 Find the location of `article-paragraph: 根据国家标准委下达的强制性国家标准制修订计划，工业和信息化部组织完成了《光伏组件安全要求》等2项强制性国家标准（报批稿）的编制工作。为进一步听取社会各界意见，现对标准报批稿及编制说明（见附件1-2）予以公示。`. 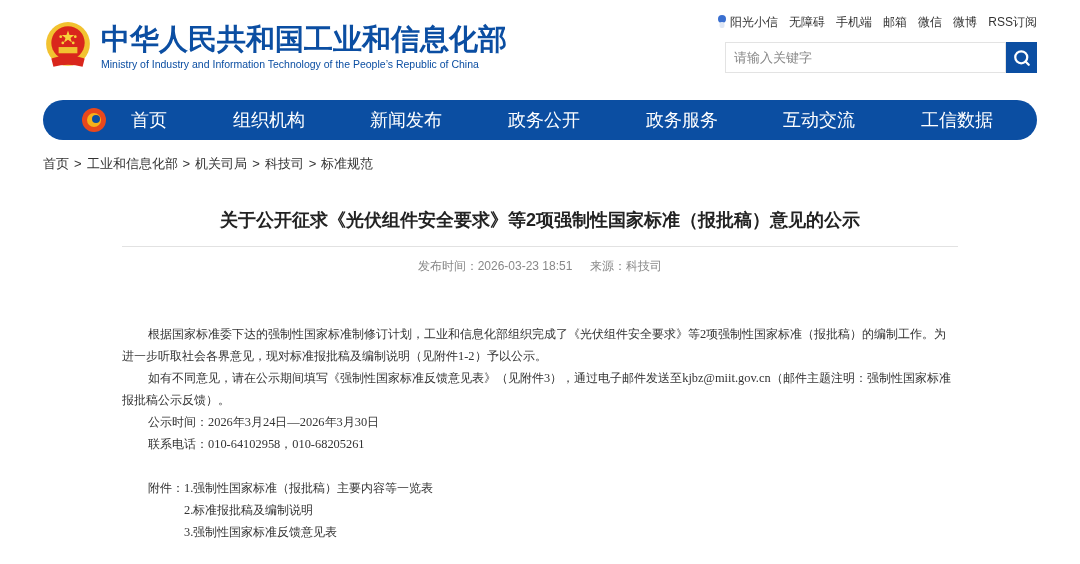

article-paragraph: 根据国家标准委下达的强制性国家标准制修订计划，工业和信息化部组织完成了《光伏组件安全要求》等2项强制性国家标准（报批稿）的编制工作。为进一步听取社会各界意见，现对标准报批稿及编制说明（见附件1-2）予以公示。 is located at coordinates (535, 345).